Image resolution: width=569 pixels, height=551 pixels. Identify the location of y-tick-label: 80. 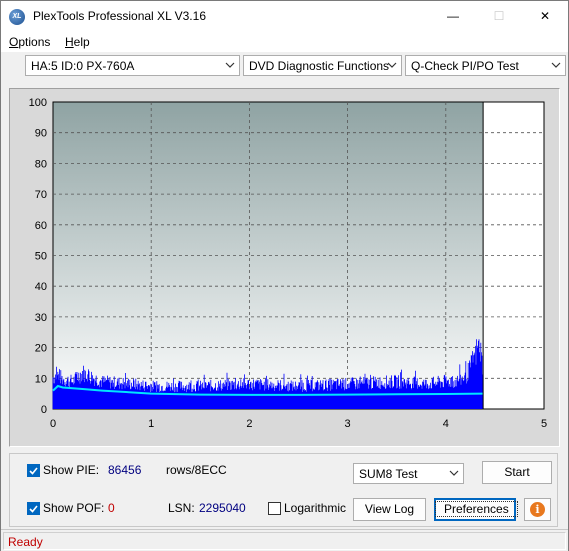
(41, 164).